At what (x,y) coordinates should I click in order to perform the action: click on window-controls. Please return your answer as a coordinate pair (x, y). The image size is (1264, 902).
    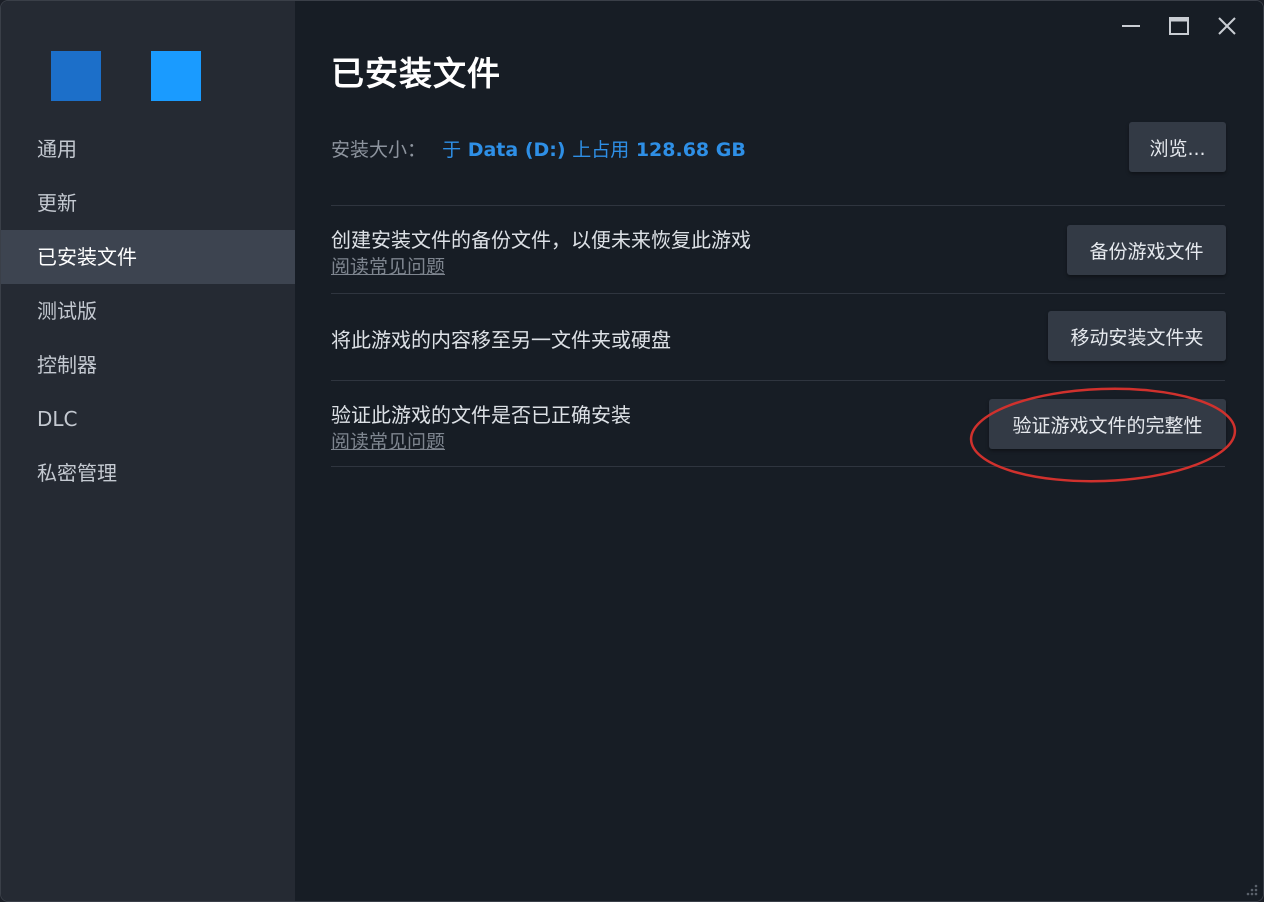
    Looking at the image, I should click on (1179, 26).